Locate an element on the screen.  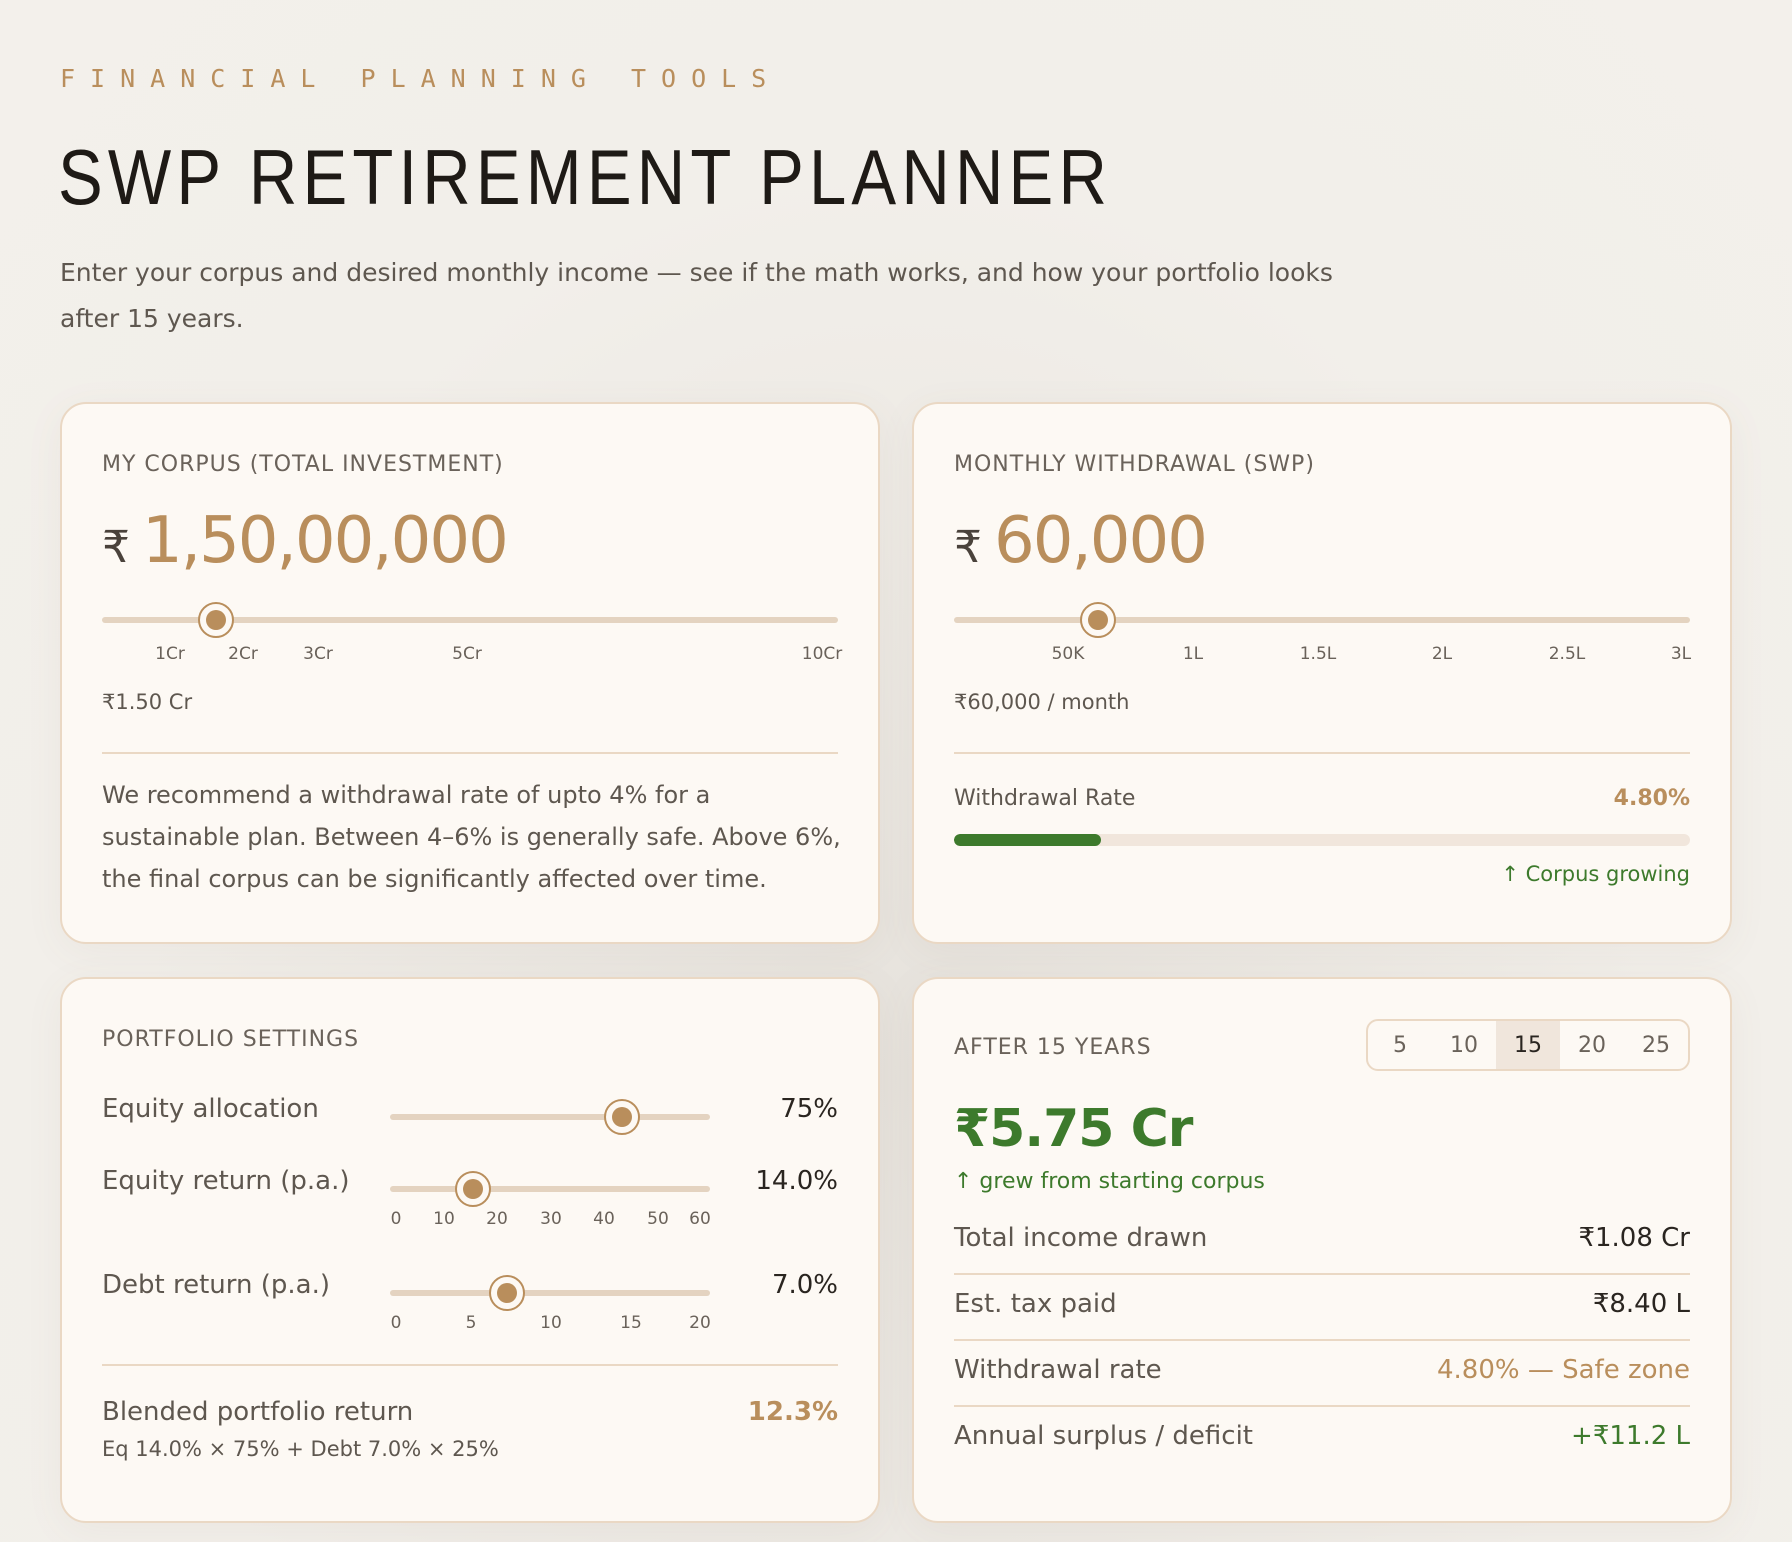
equity-return-tick: 60 is located at coordinates (700, 1219).